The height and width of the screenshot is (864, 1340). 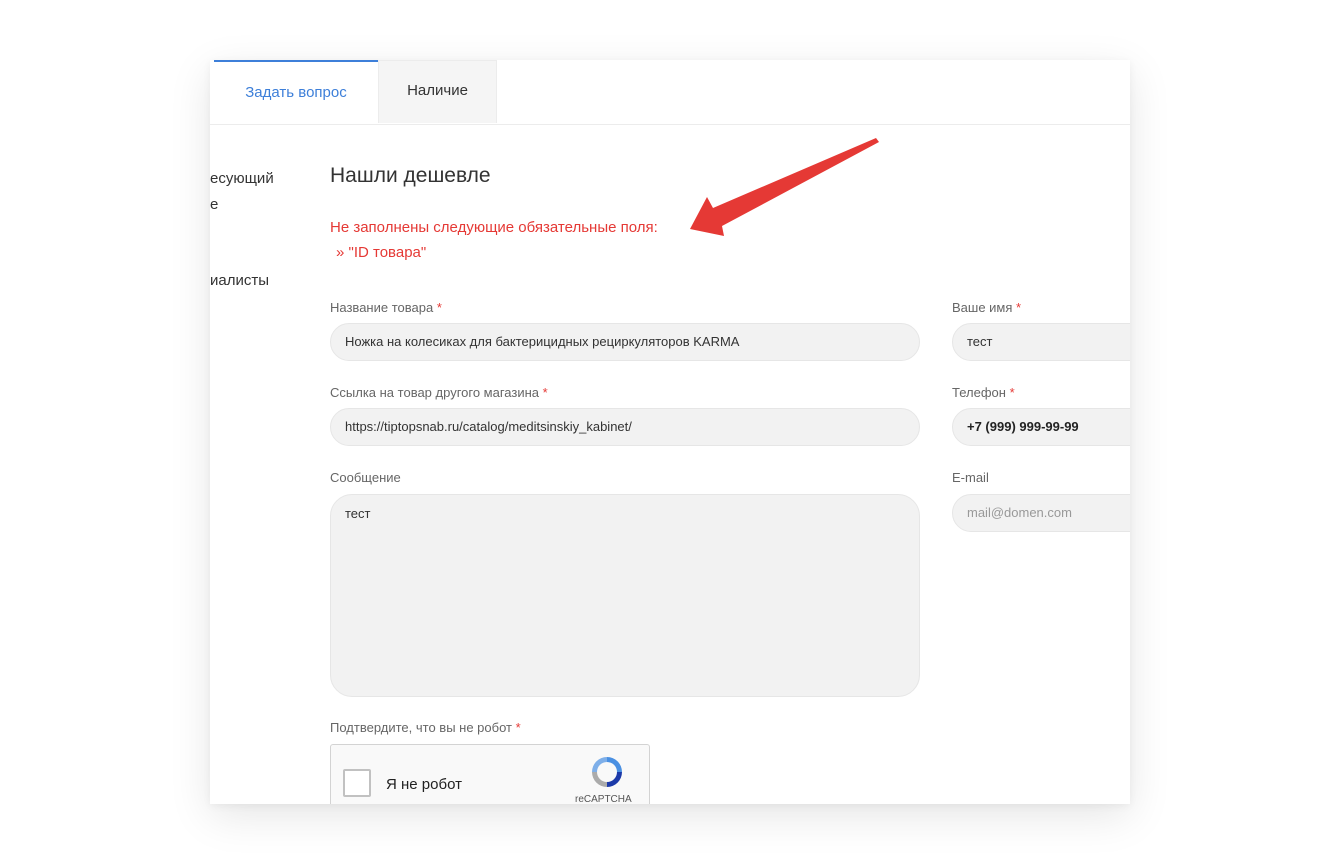 I want to click on sidebar-item-partial-2: е, so click(x=214, y=204).